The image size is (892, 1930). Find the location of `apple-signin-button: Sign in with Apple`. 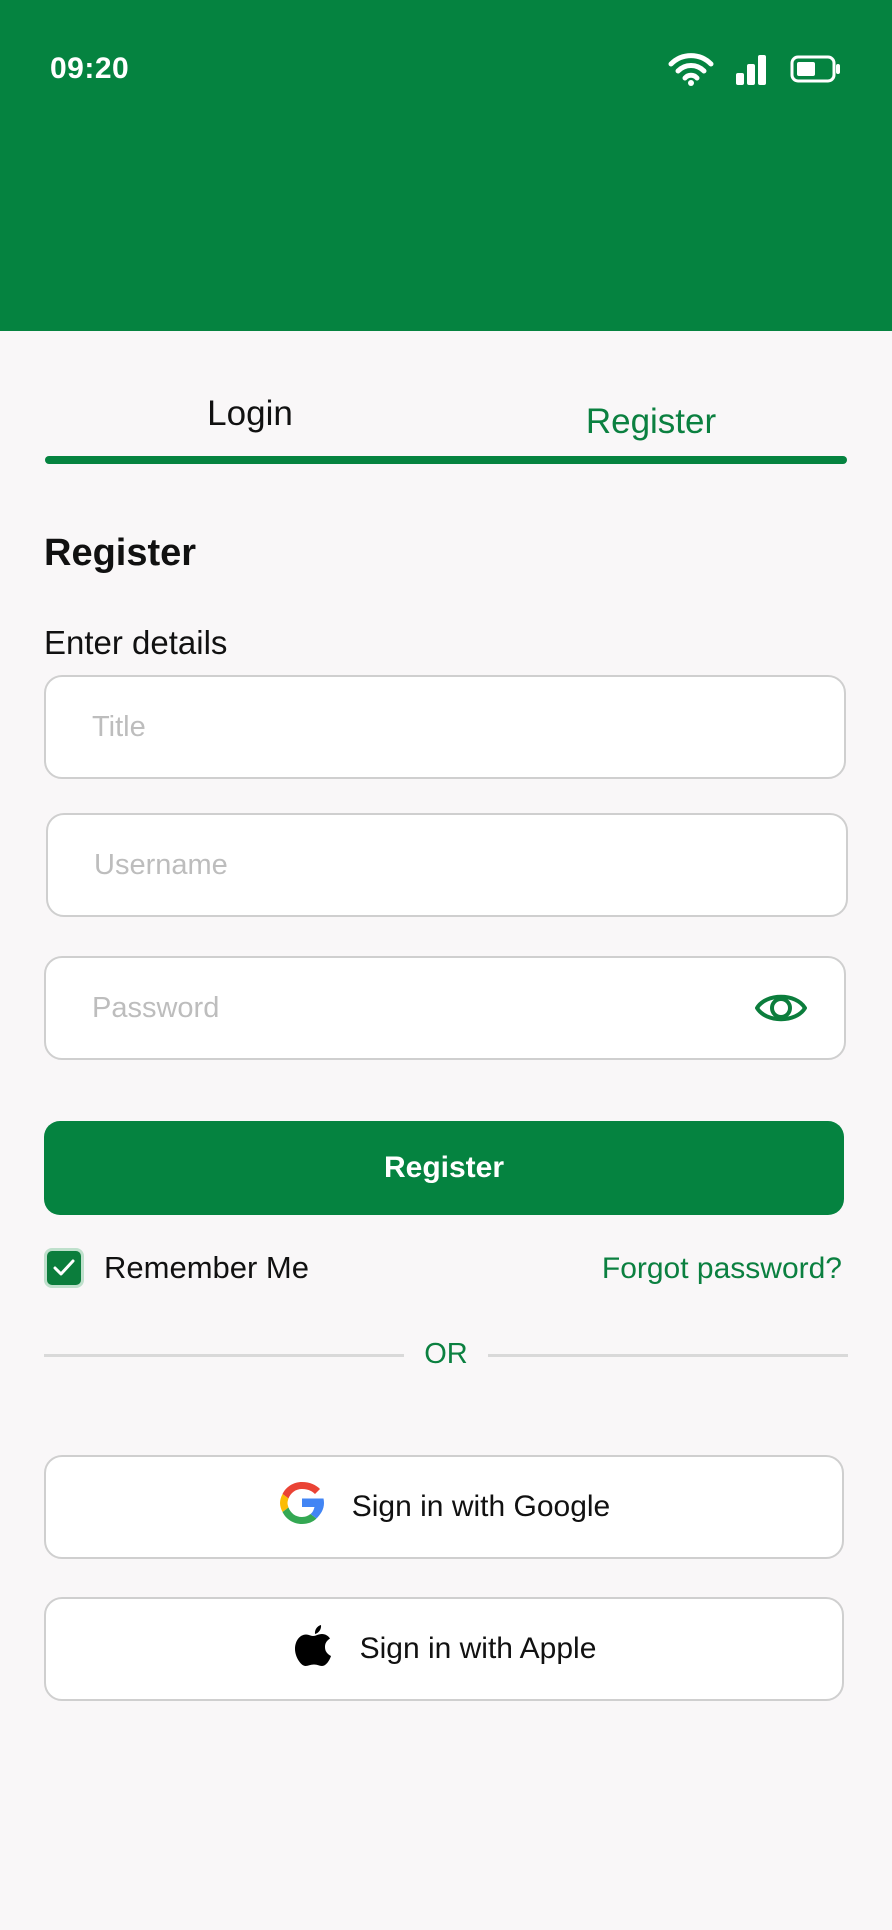

apple-signin-button: Sign in with Apple is located at coordinates (444, 1649).